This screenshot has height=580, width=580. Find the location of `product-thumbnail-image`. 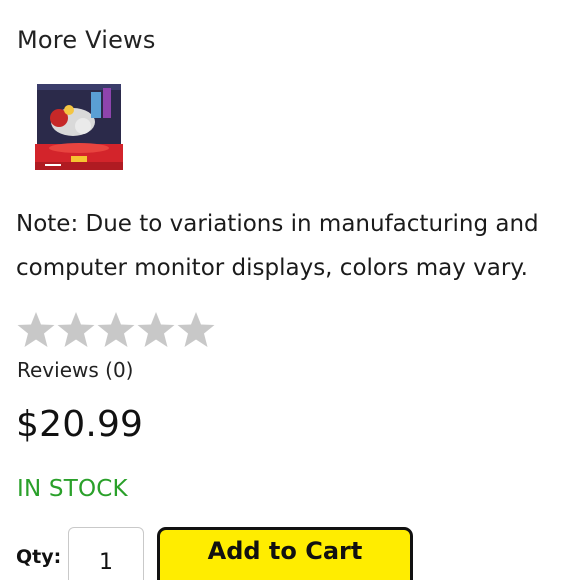

product-thumbnail-image is located at coordinates (79, 128).